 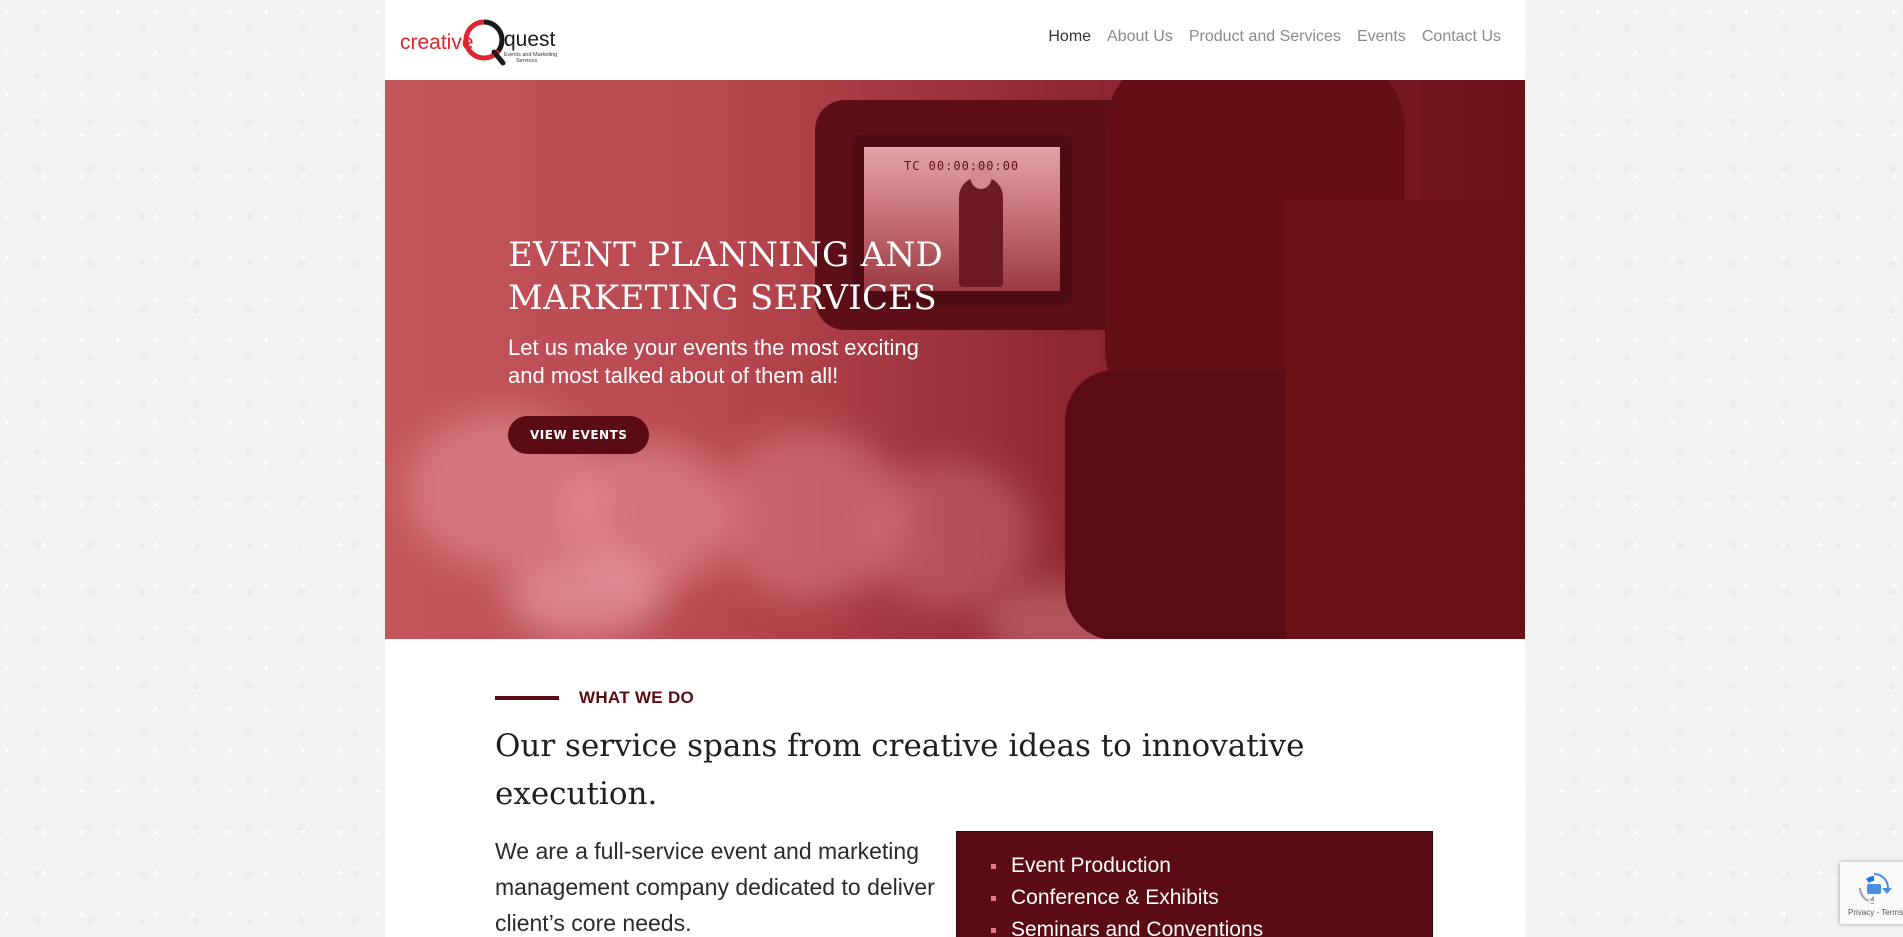 I want to click on kicker-divider, so click(x=527, y=698).